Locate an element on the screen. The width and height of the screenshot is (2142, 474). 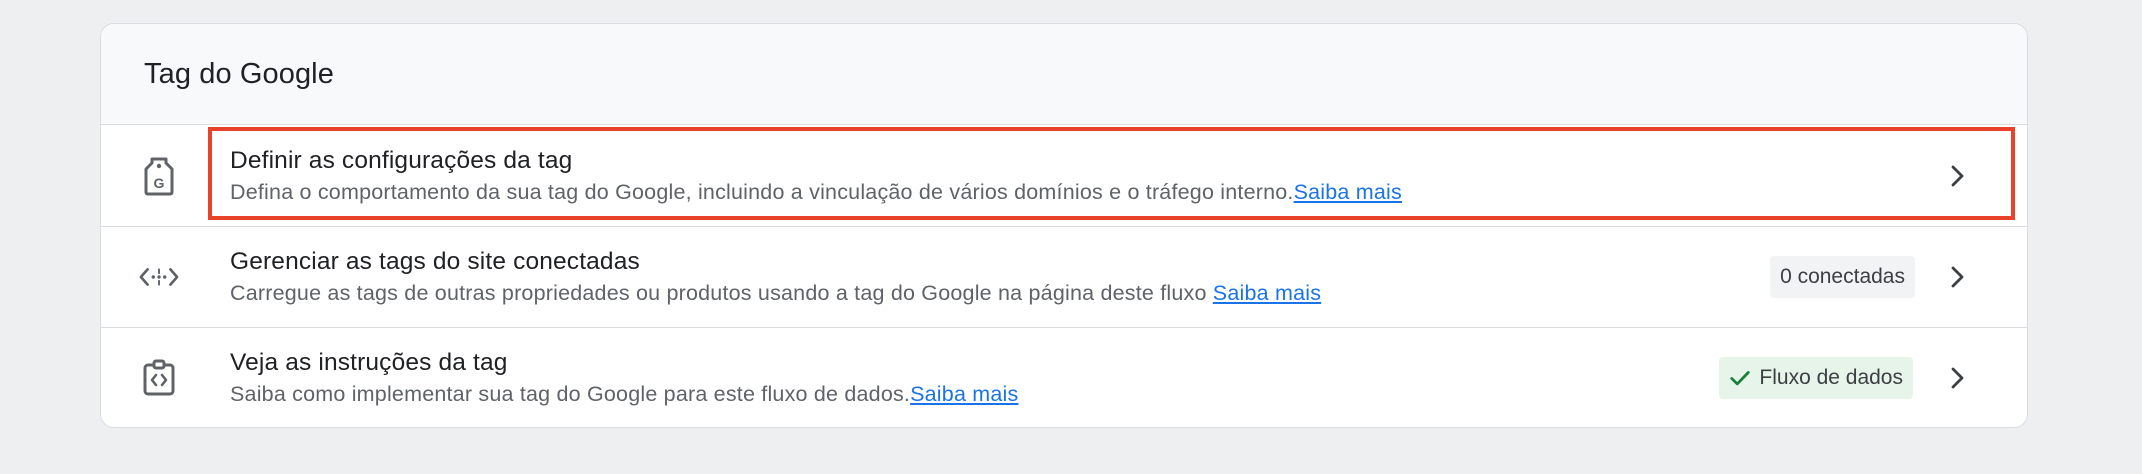
row-title: Definir as configurações da tag is located at coordinates (401, 160).